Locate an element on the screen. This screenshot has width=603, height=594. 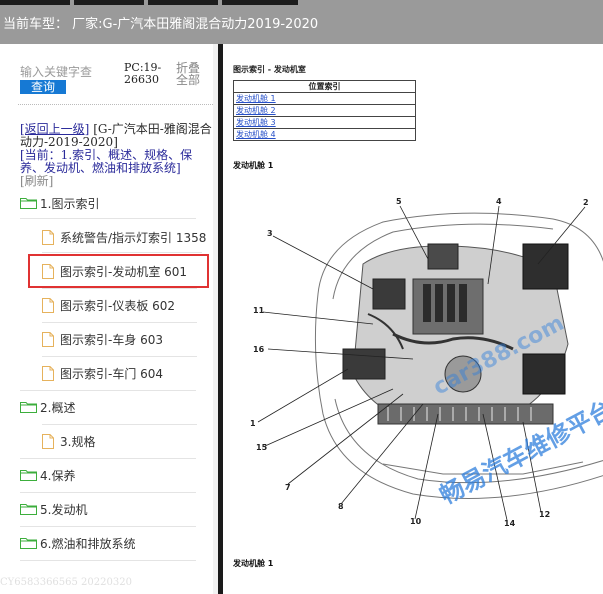
model-header-bar: 当前车型： 厂家:G-广汽本田雅阁混合动力2019-2020 is located at coordinates (301, 22).